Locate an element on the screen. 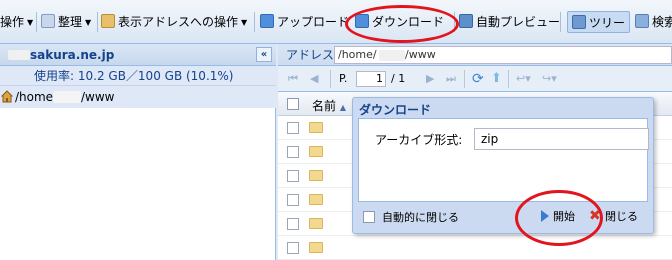 The width and height of the screenshot is (672, 260). name-column-header: 名前 ▲ is located at coordinates (329, 105).